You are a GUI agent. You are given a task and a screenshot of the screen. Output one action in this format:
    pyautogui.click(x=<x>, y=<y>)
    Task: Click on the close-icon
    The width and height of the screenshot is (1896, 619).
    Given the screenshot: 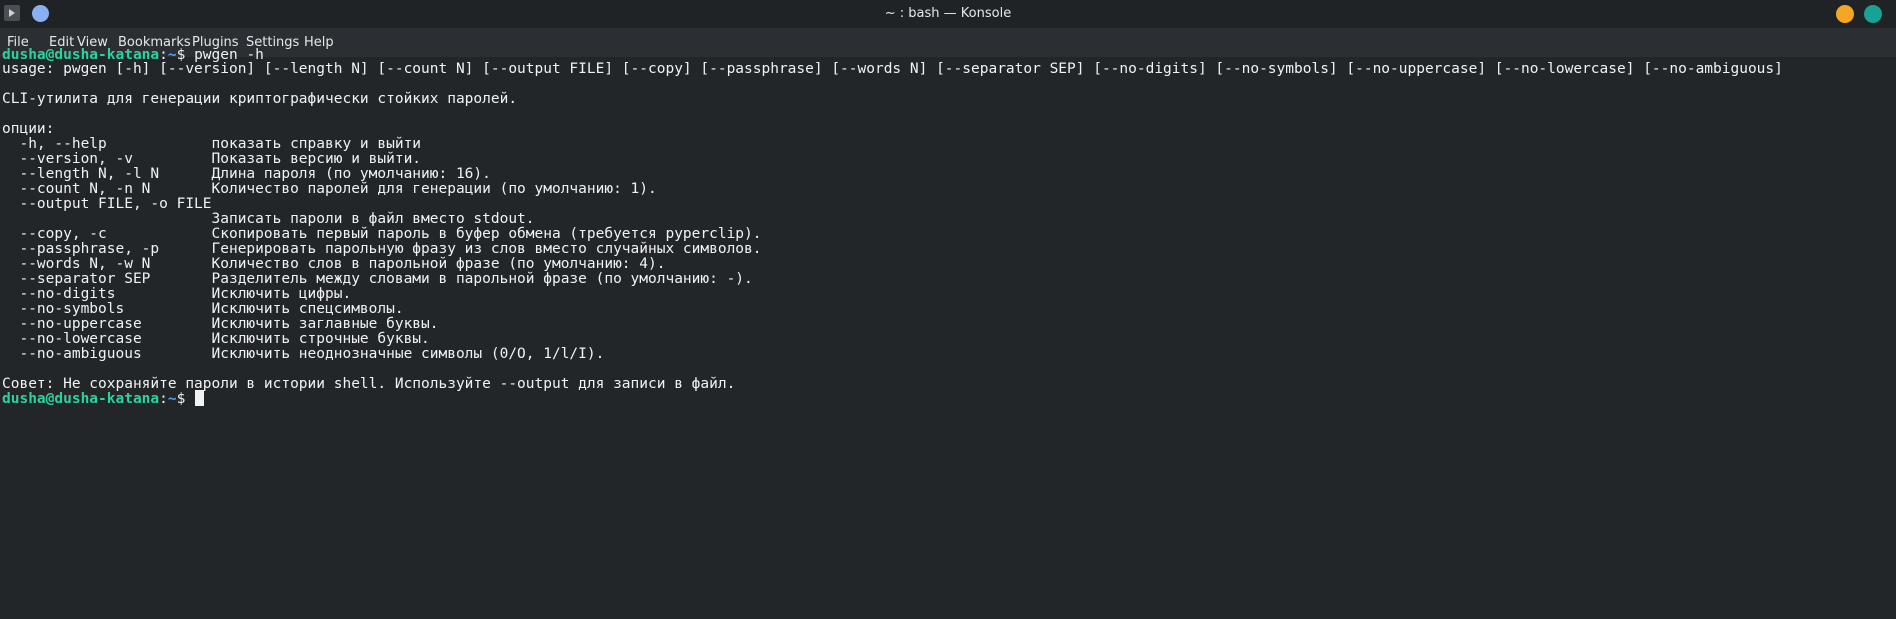 What is the action you would take?
    pyautogui.click(x=1873, y=14)
    